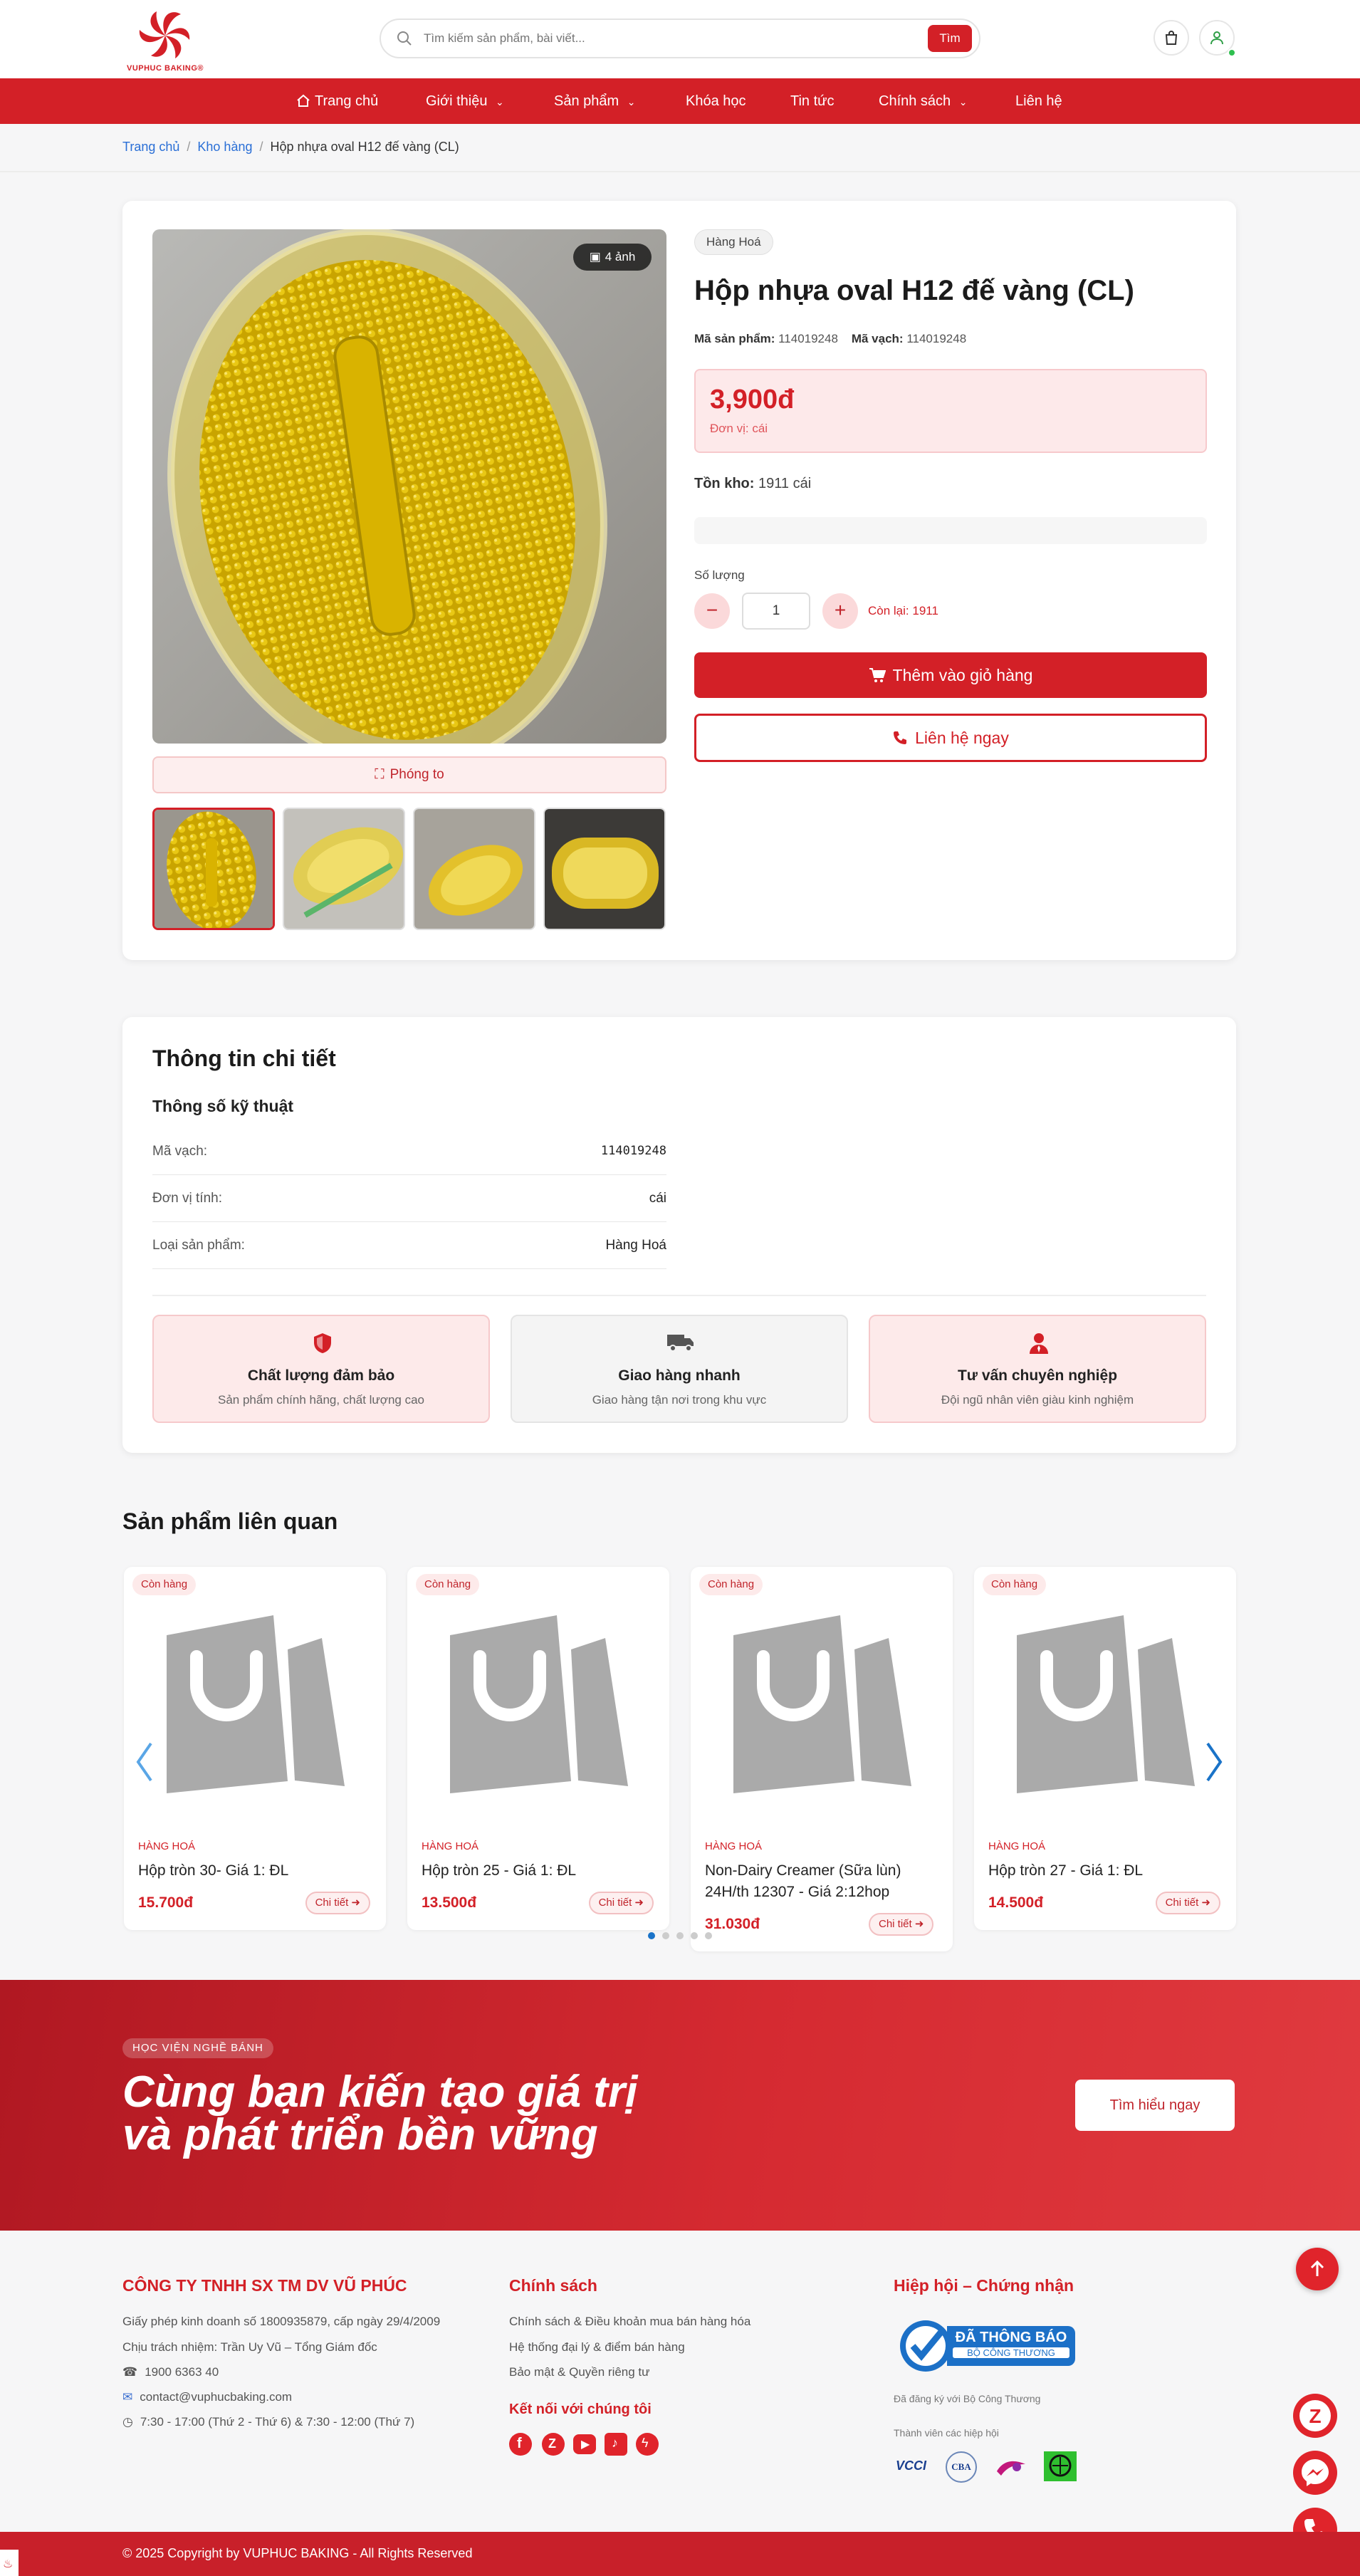 Image resolution: width=1360 pixels, height=2576 pixels. What do you see at coordinates (230, 1521) in the screenshot?
I see `related-title: Sản phẩm liên quan` at bounding box center [230, 1521].